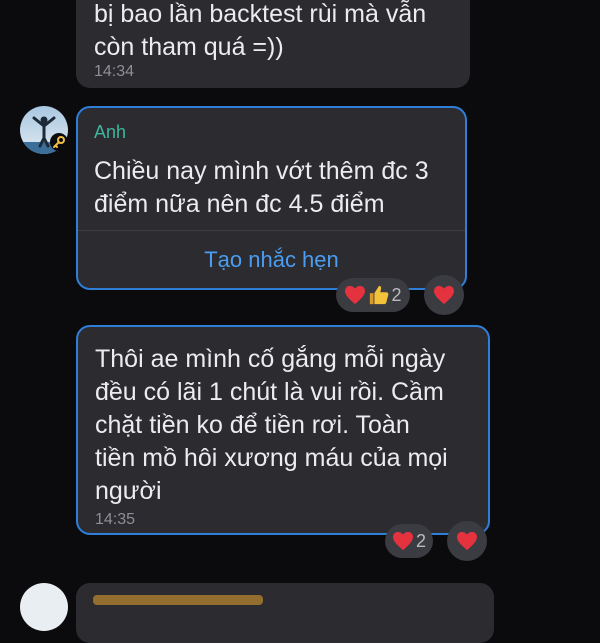  I want to click on message-line: tiền mồ hôi xương máu của mọi, so click(271, 458).